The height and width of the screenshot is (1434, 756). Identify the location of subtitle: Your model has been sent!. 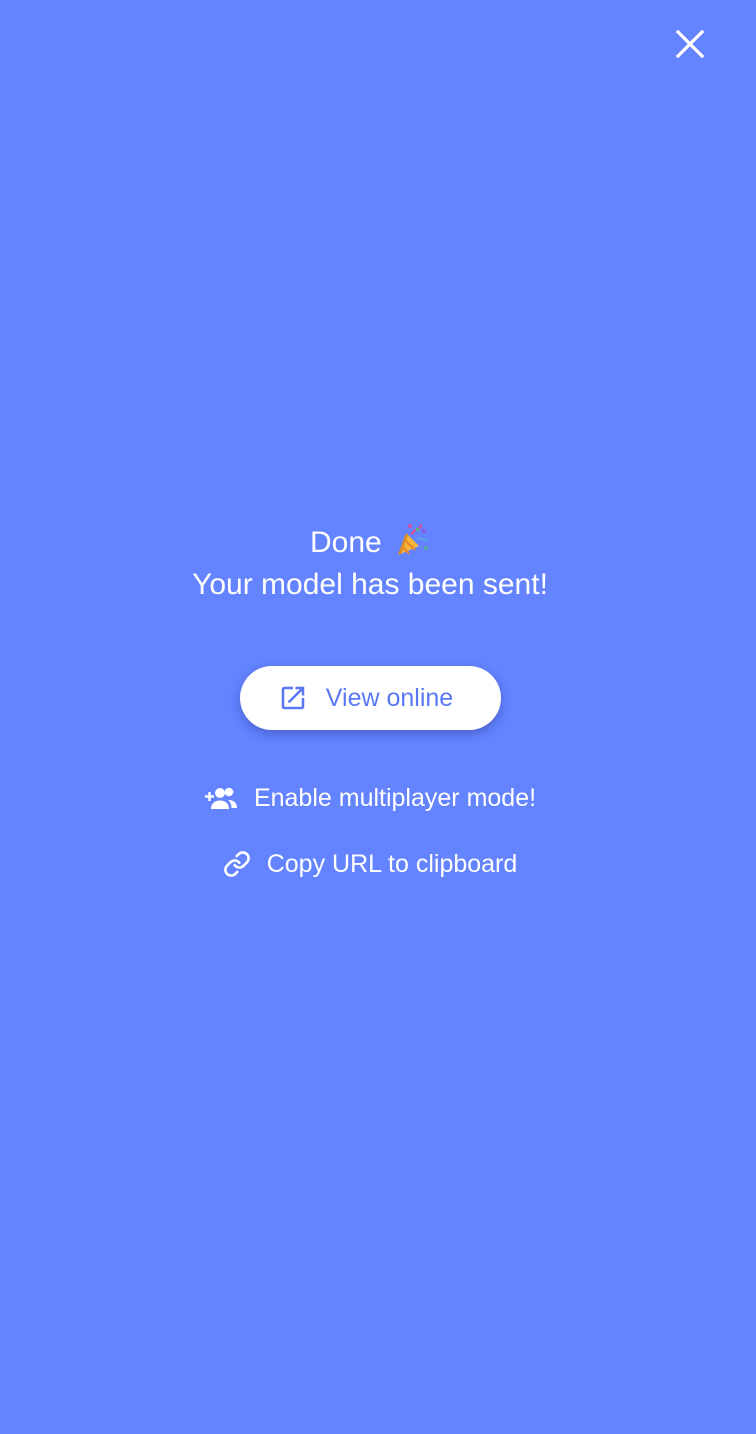
(370, 584).